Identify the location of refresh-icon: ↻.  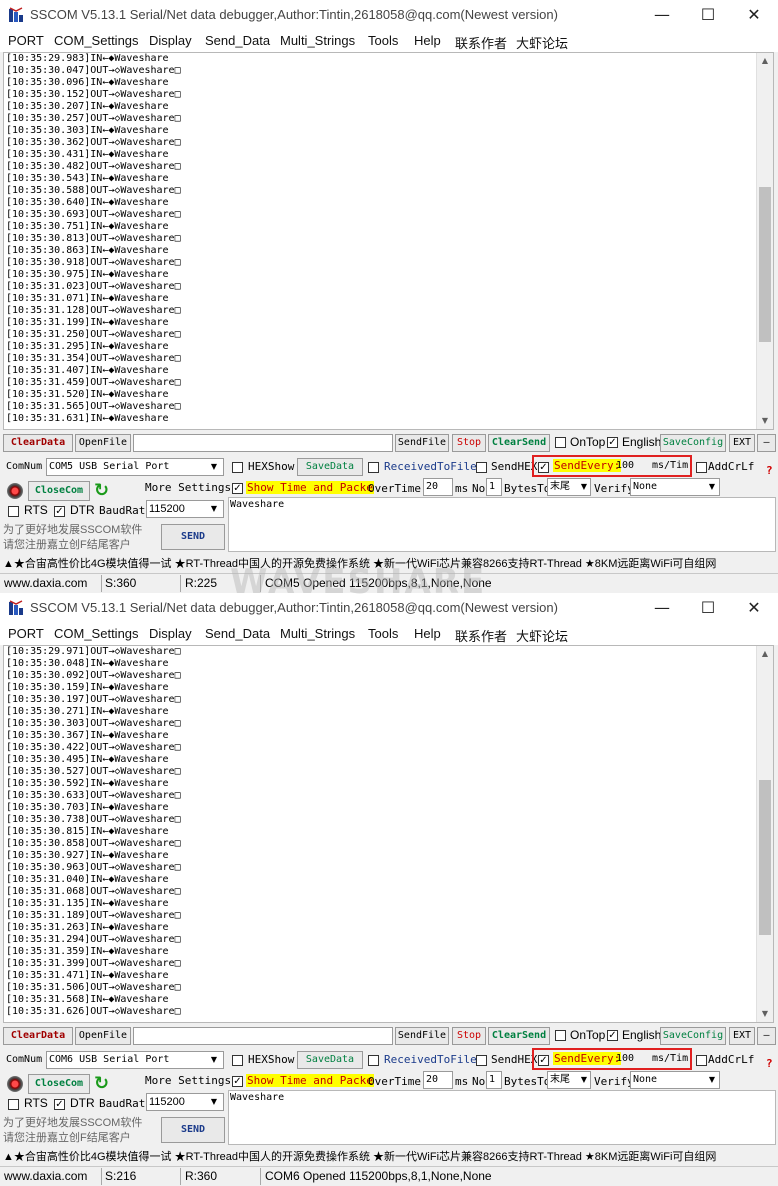
(101, 490).